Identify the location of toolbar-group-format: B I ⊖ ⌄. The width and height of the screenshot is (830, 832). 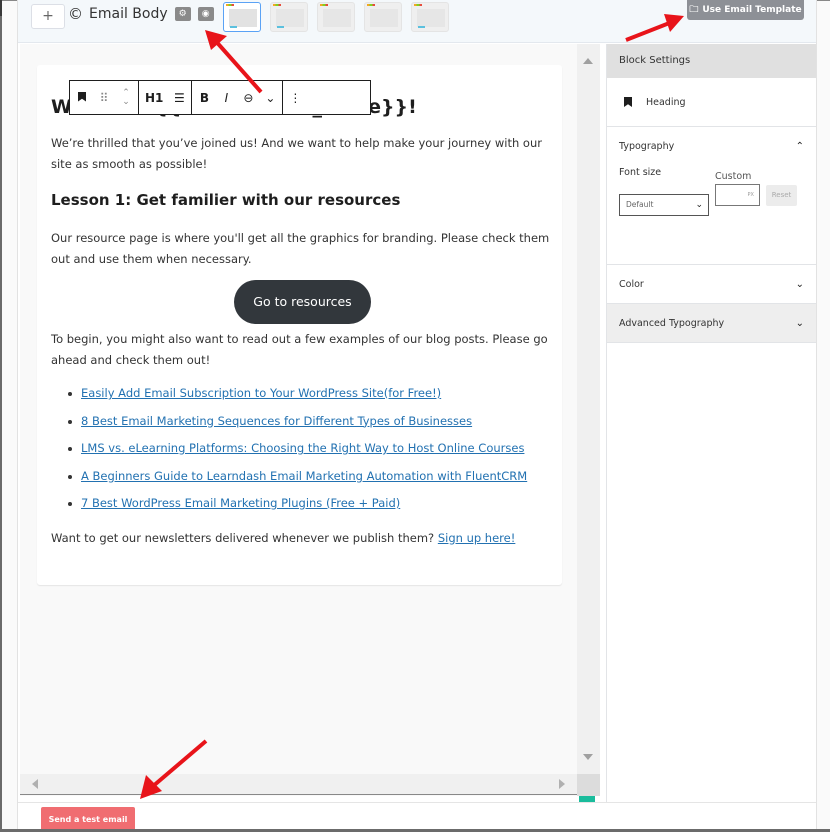
(238, 97).